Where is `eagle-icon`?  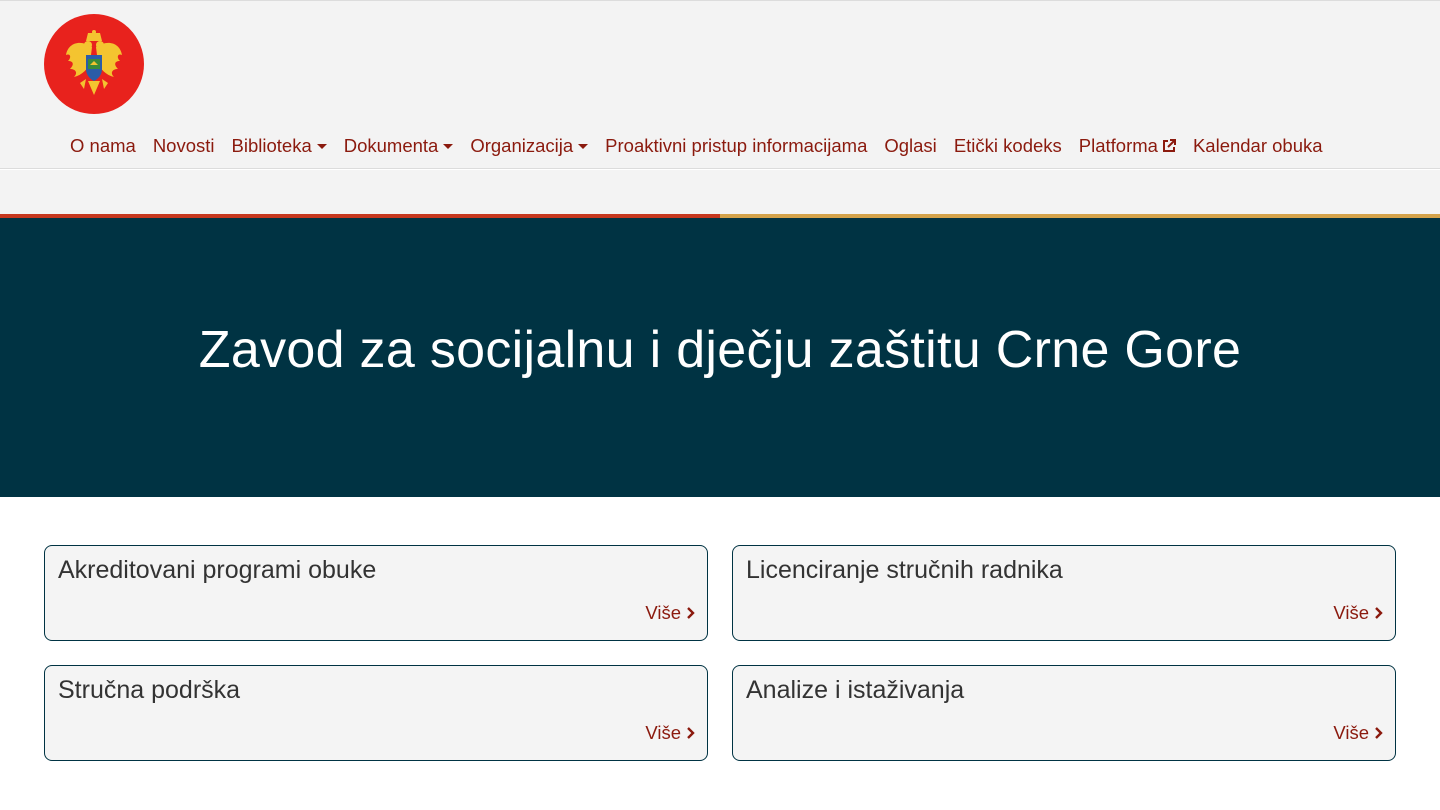 eagle-icon is located at coordinates (94, 62).